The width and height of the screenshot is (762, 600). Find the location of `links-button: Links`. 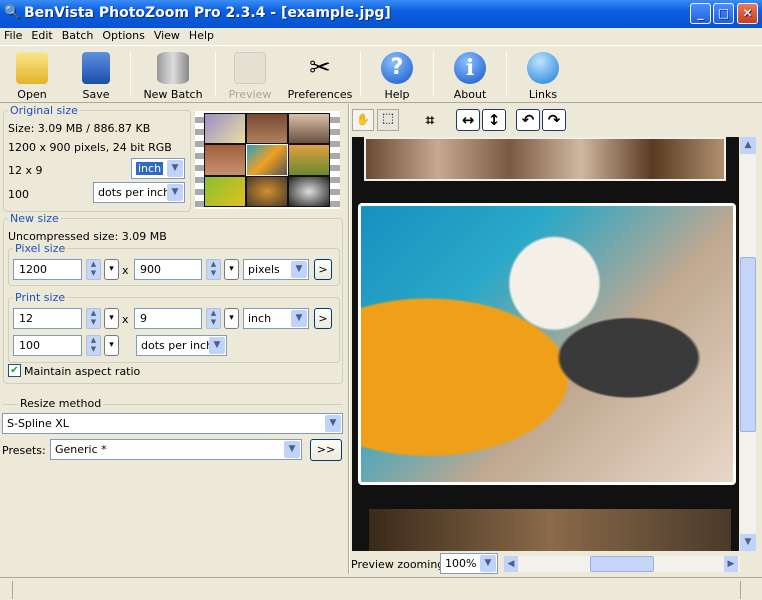

links-button: Links is located at coordinates (543, 74).